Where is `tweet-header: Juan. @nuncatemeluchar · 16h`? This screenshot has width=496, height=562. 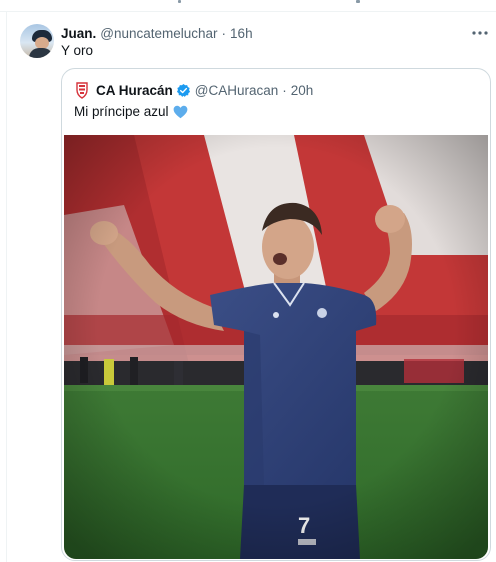 tweet-header: Juan. @nuncatemeluchar · 16h is located at coordinates (157, 33).